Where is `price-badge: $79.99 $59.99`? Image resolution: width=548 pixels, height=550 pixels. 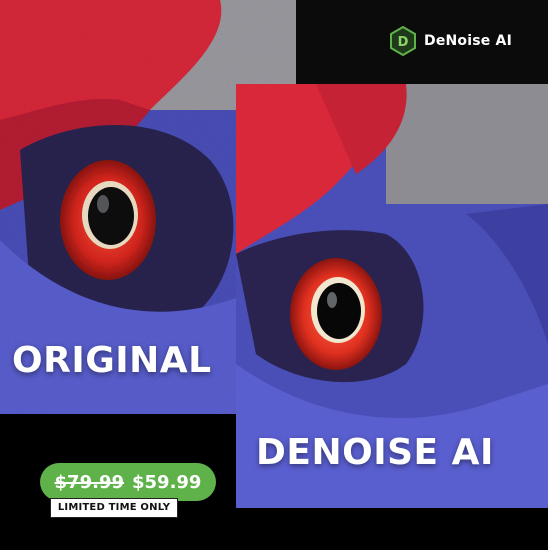 price-badge: $79.99 $59.99 is located at coordinates (128, 482).